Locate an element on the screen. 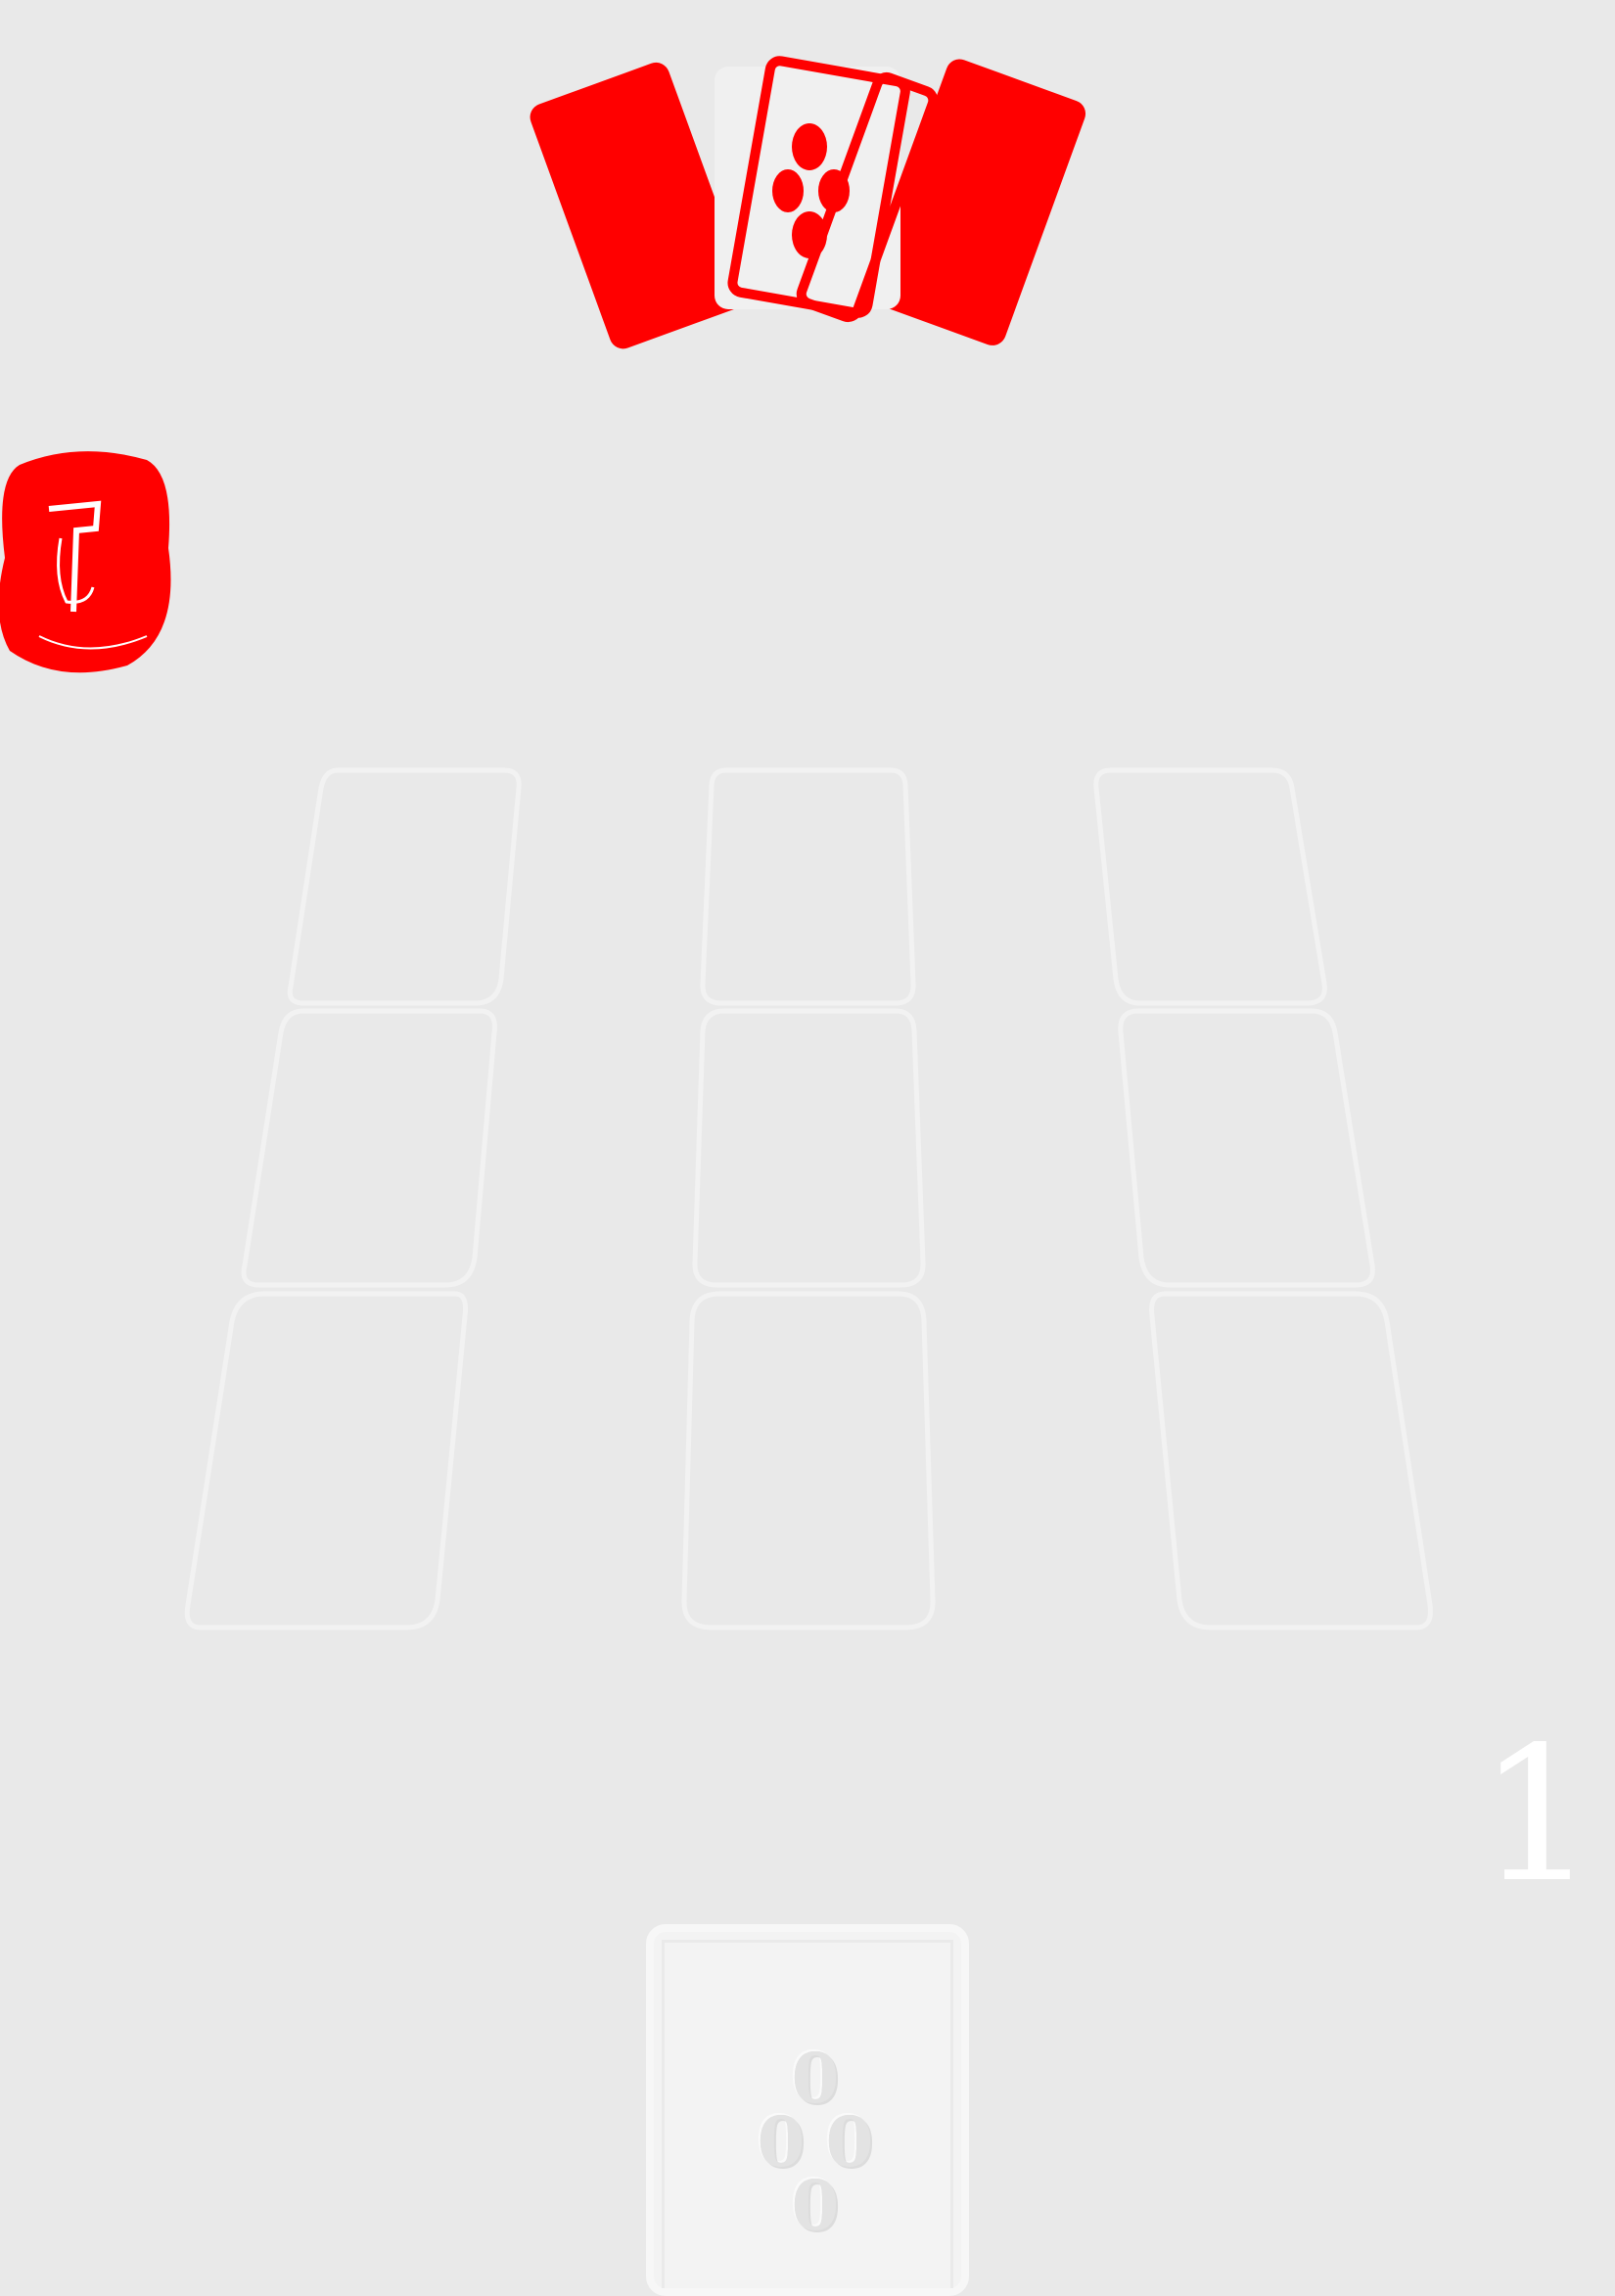  slot-r2-c2 is located at coordinates (809, 1148).